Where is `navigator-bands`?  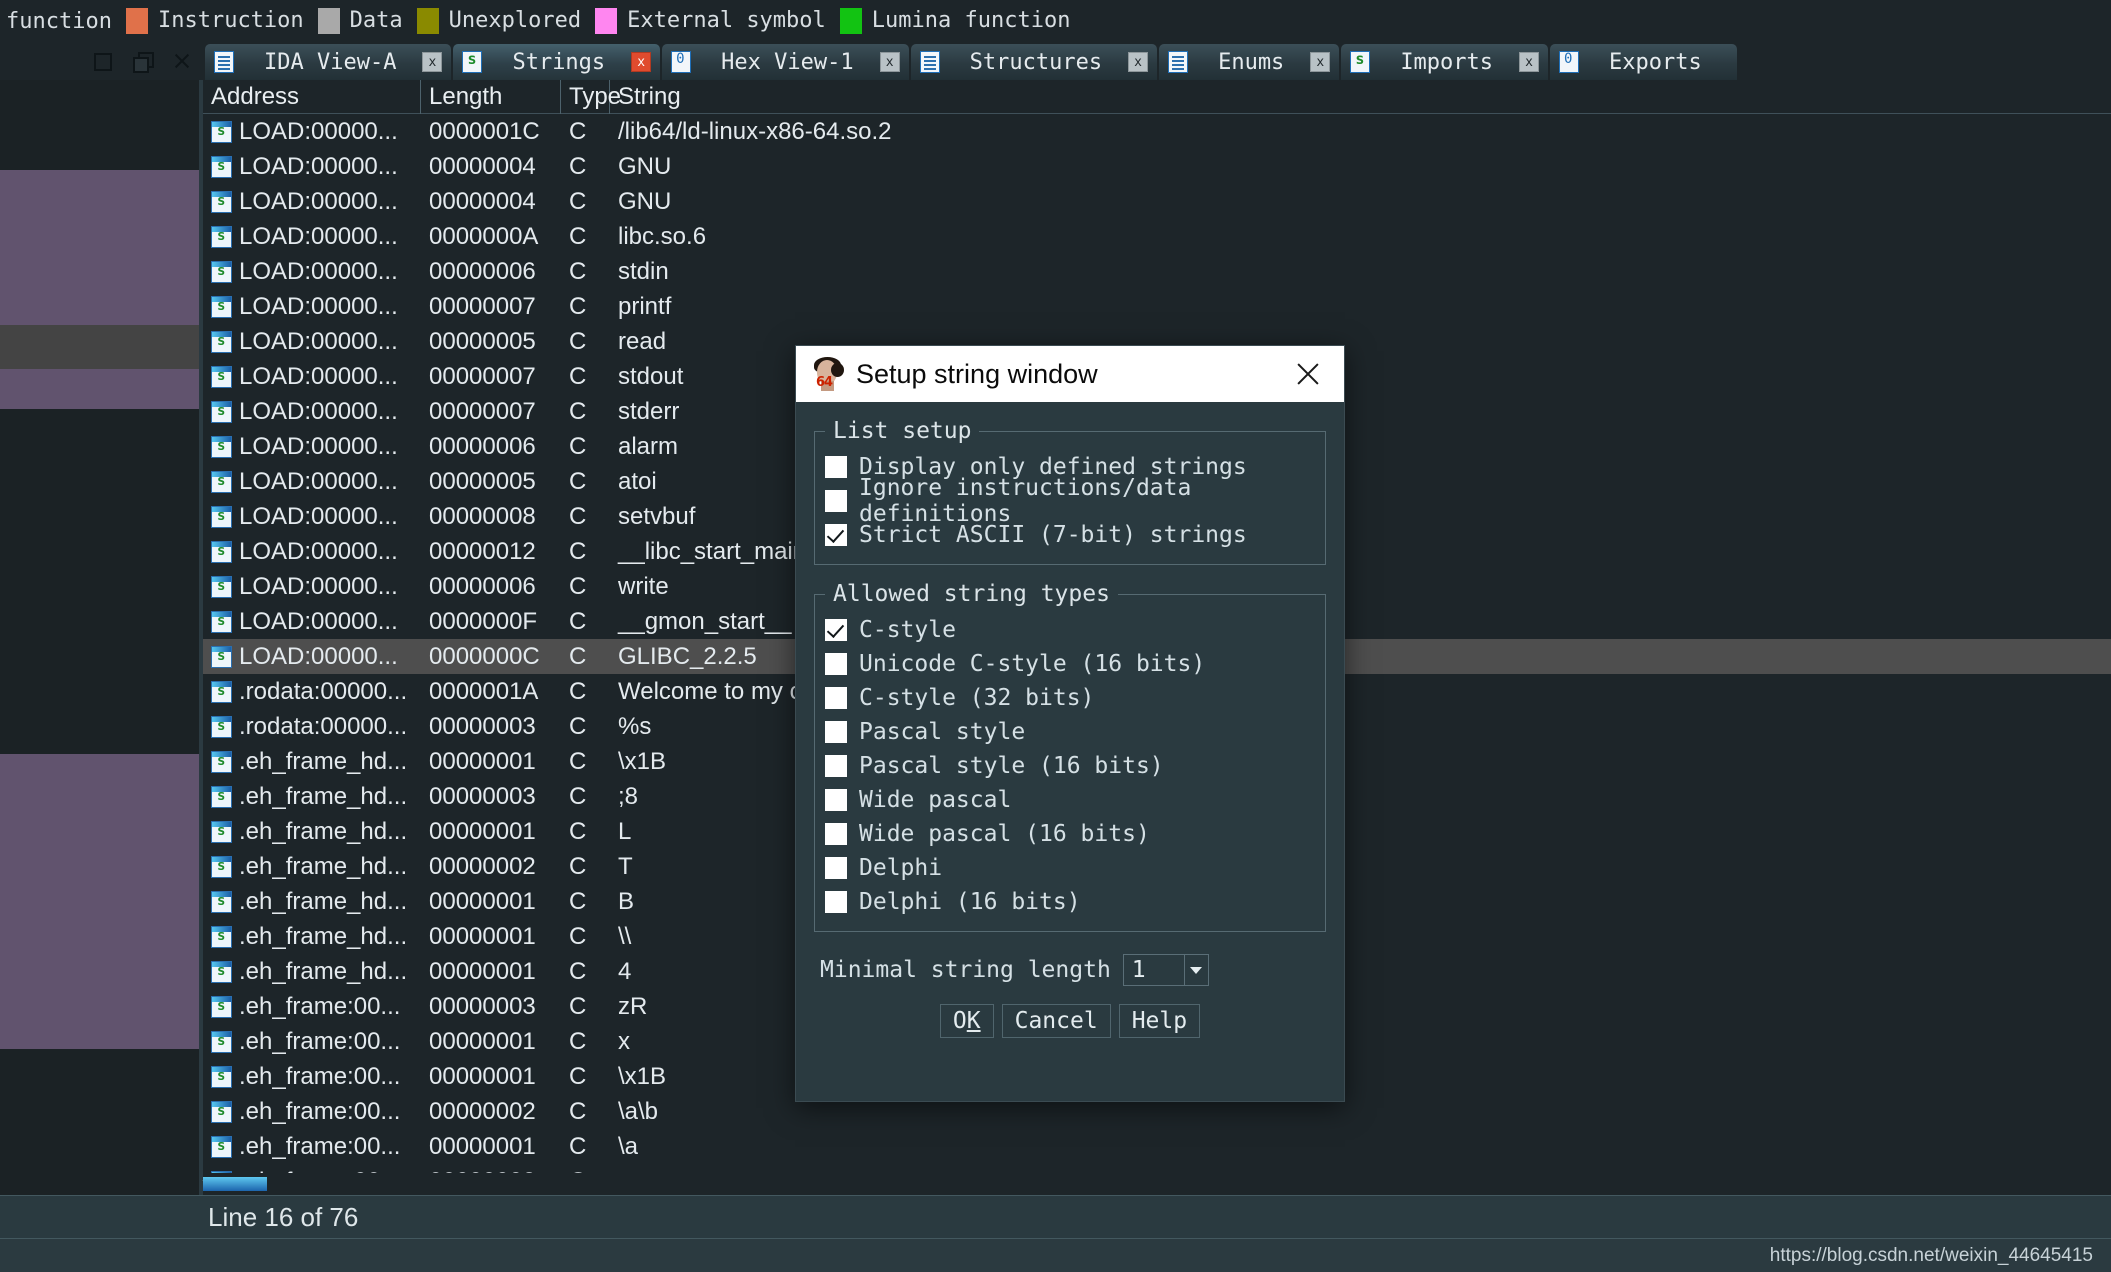
navigator-bands is located at coordinates (101, 637).